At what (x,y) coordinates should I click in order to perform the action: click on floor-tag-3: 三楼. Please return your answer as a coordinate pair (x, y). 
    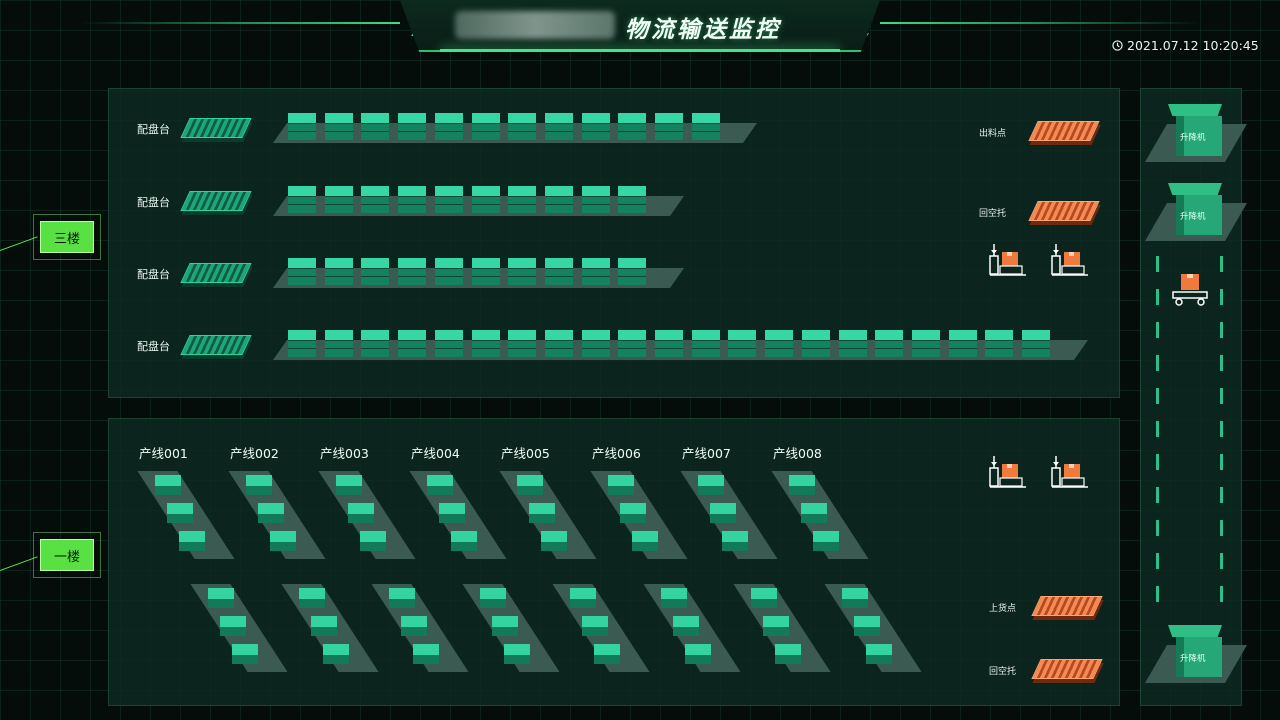
    Looking at the image, I should click on (67, 237).